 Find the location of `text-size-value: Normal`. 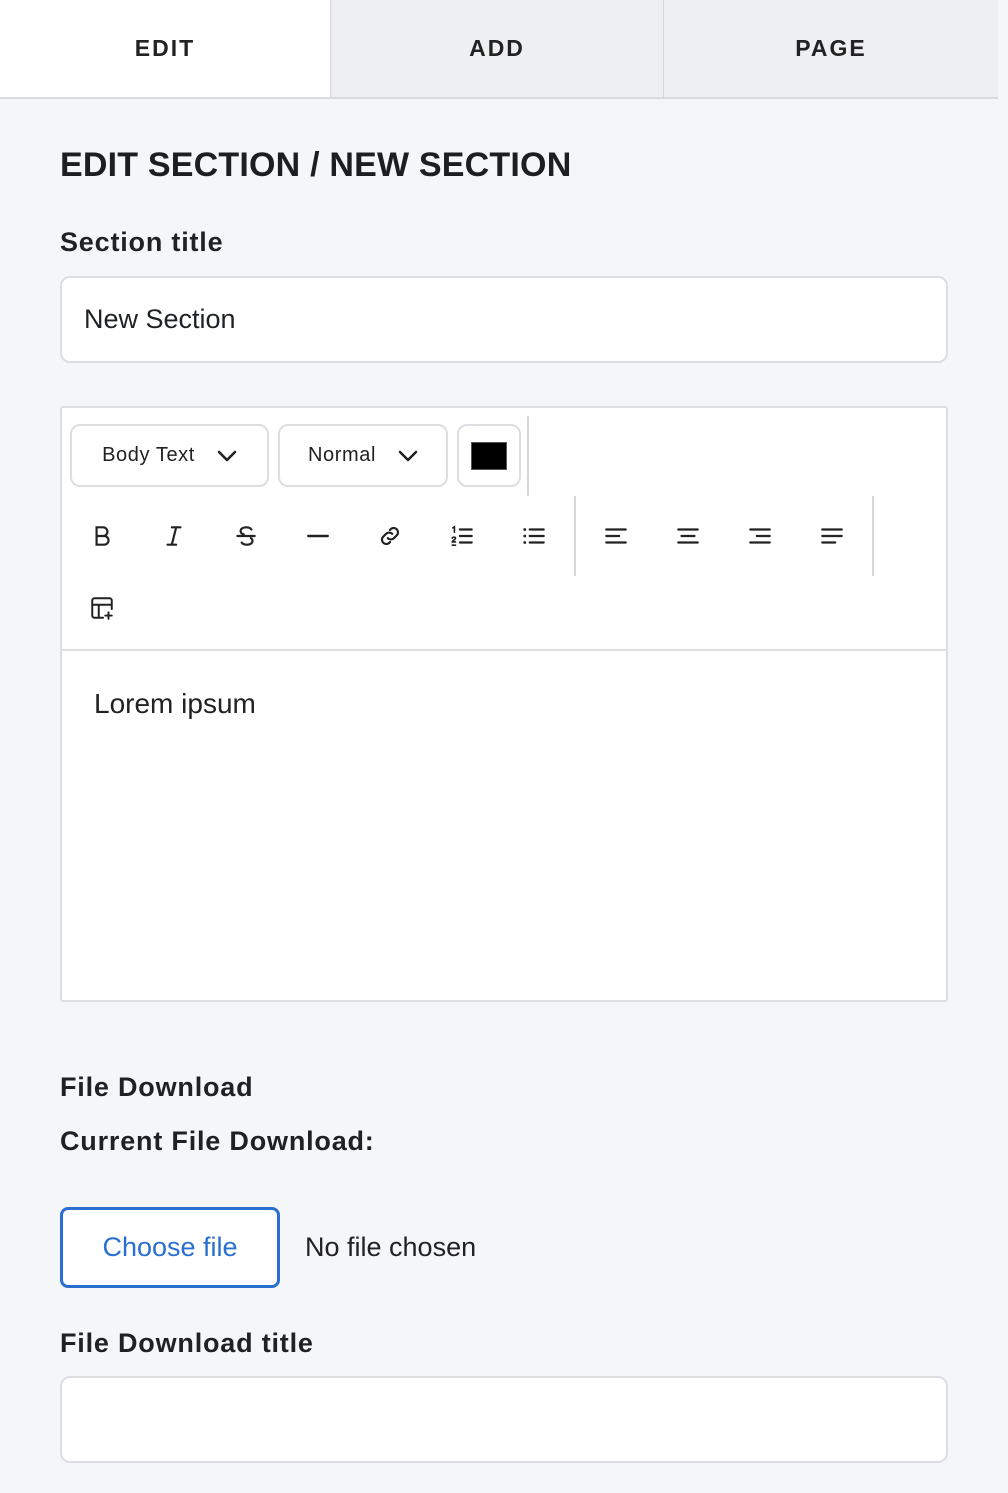

text-size-value: Normal is located at coordinates (342, 455).